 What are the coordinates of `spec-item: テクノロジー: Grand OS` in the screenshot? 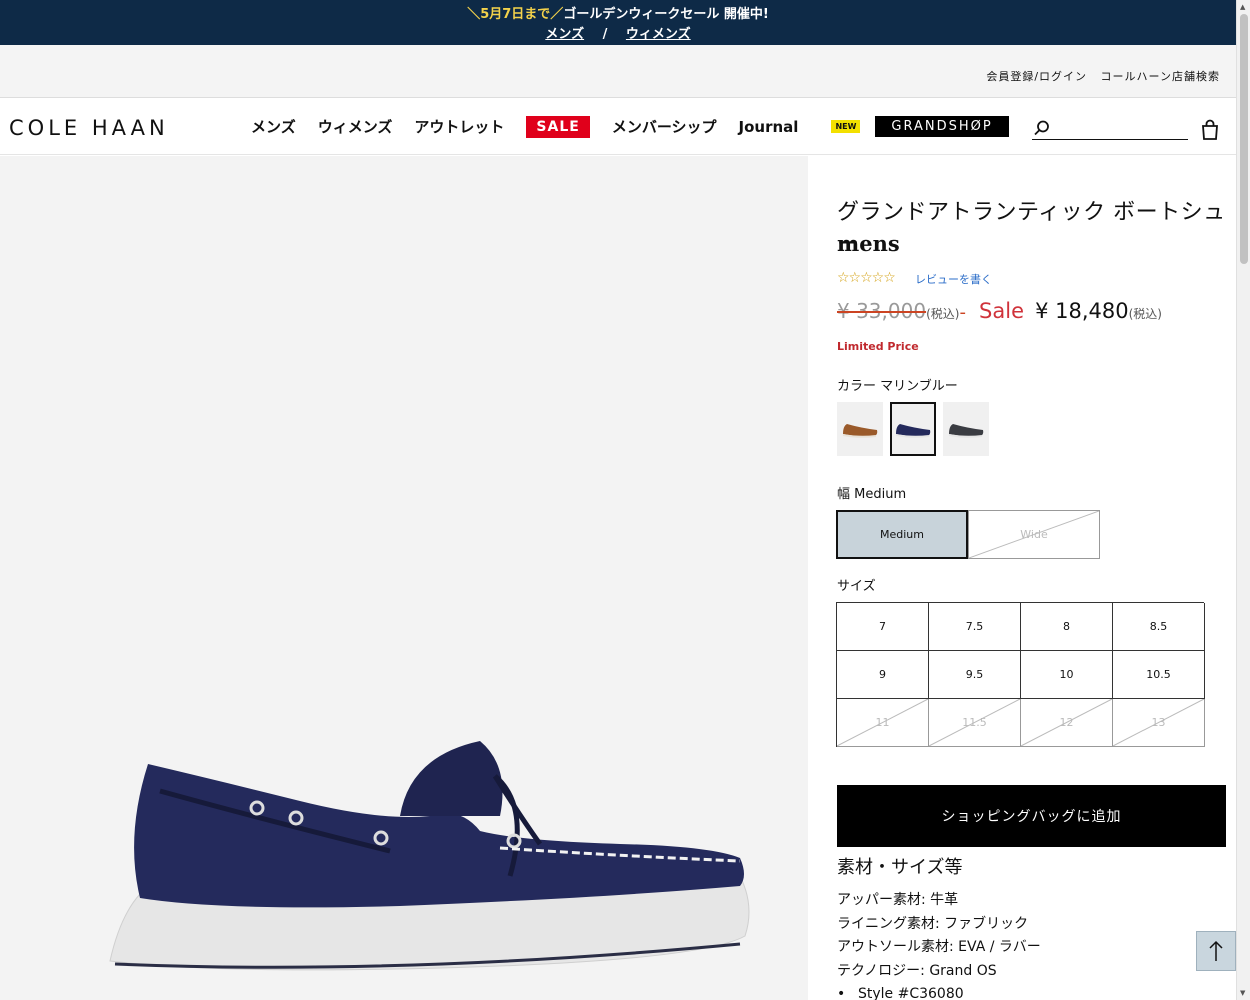 It's located at (917, 970).